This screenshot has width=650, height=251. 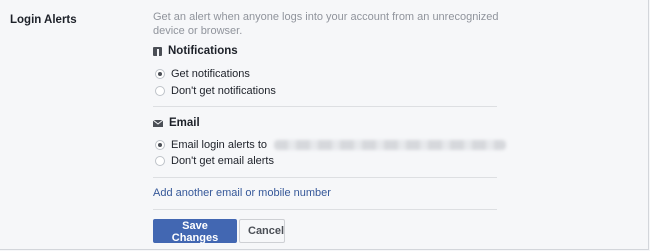 What do you see at coordinates (203, 51) in the screenshot?
I see `notifications-heading-label: Notifications` at bounding box center [203, 51].